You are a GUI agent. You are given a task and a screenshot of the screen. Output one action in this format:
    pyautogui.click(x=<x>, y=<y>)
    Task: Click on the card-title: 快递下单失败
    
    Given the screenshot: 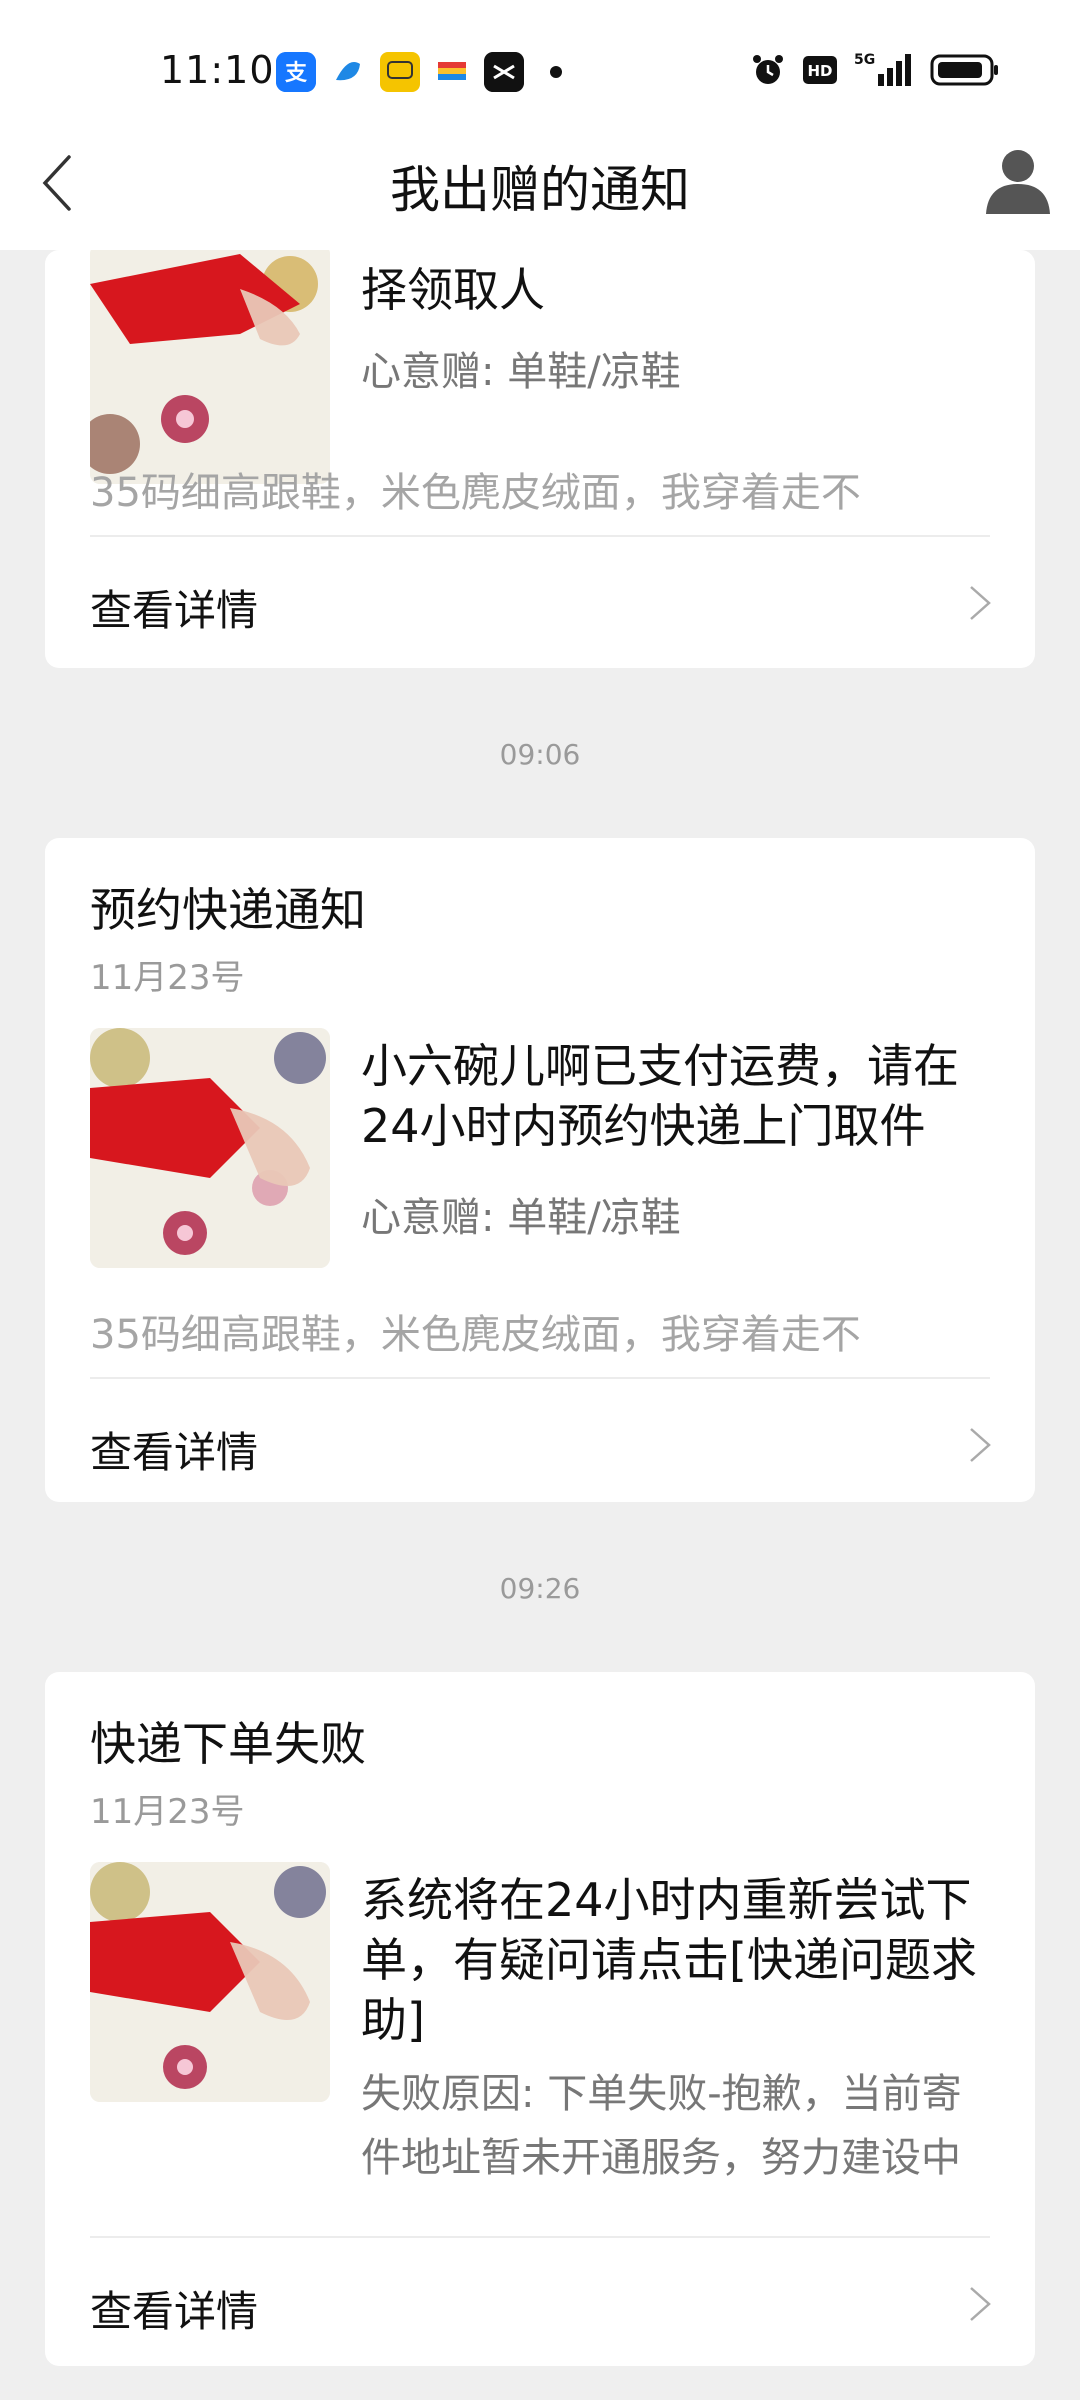 What is the action you would take?
    pyautogui.click(x=228, y=1744)
    